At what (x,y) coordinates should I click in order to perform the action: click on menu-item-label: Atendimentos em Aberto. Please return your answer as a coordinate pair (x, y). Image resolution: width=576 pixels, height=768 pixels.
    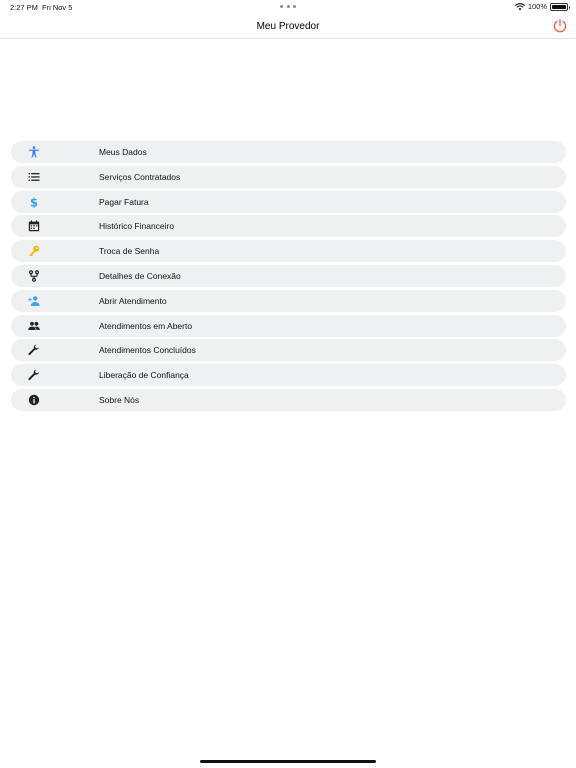
    Looking at the image, I should click on (146, 325).